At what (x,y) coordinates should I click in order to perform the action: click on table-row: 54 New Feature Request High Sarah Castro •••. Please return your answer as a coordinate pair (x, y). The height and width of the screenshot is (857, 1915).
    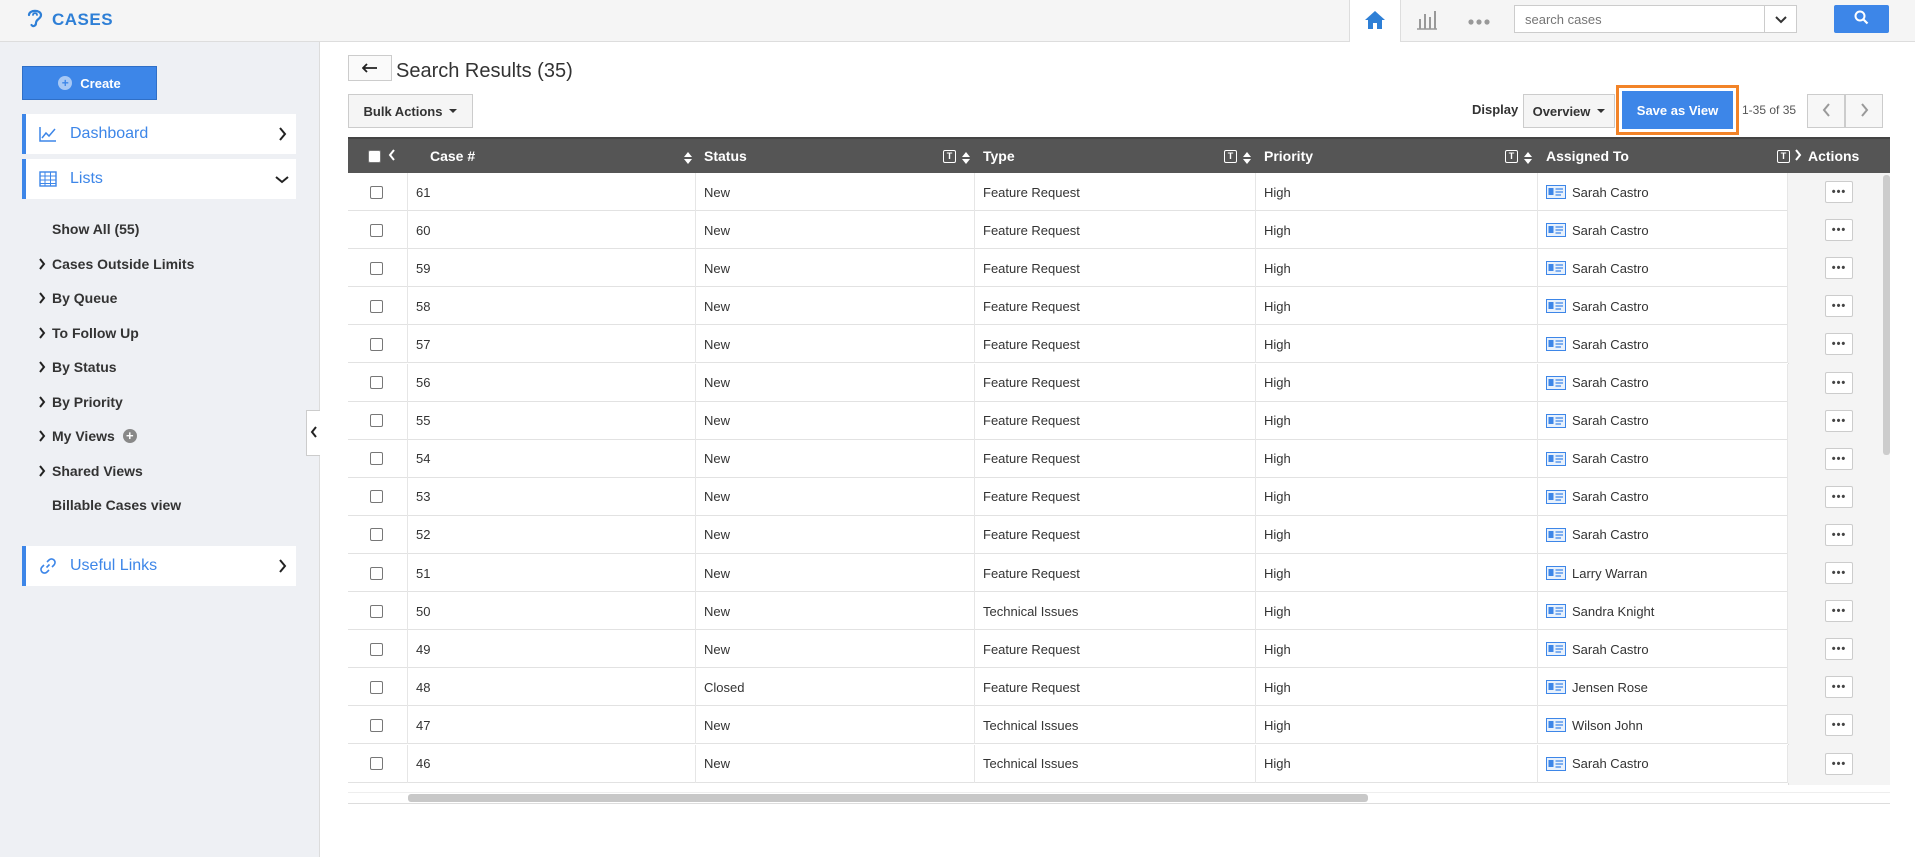
    Looking at the image, I should click on (1119, 458).